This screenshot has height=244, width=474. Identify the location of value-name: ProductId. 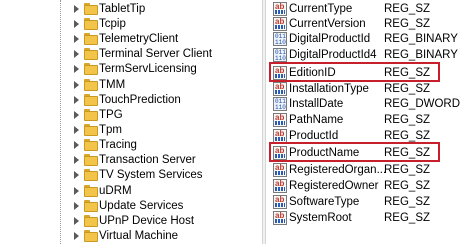
(314, 136).